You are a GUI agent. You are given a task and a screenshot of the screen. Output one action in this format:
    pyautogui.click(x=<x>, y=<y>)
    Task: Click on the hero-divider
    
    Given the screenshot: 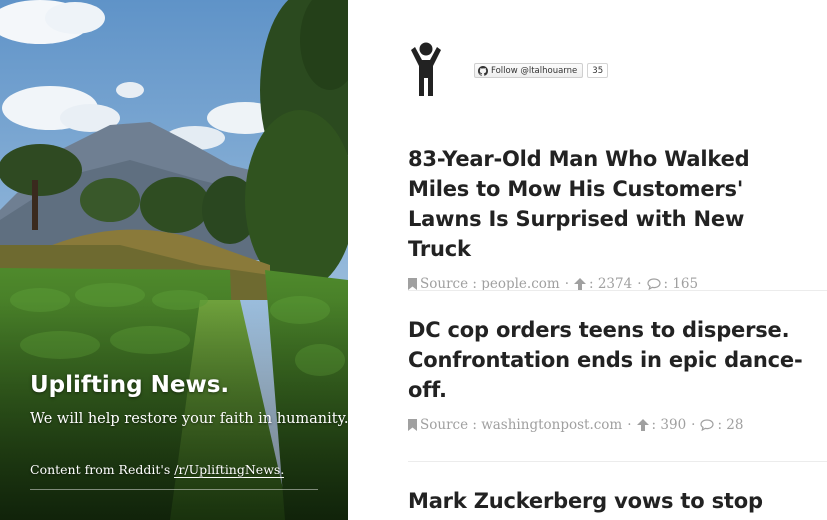 What is the action you would take?
    pyautogui.click(x=174, y=489)
    